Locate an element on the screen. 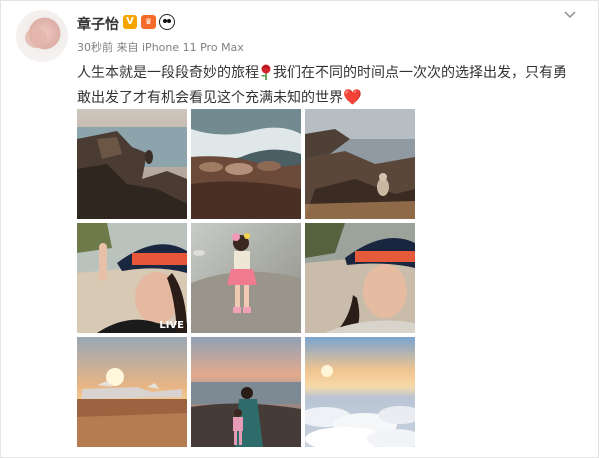 Image resolution: width=599 pixels, height=458 pixels. v-badge-icon: V is located at coordinates (130, 22).